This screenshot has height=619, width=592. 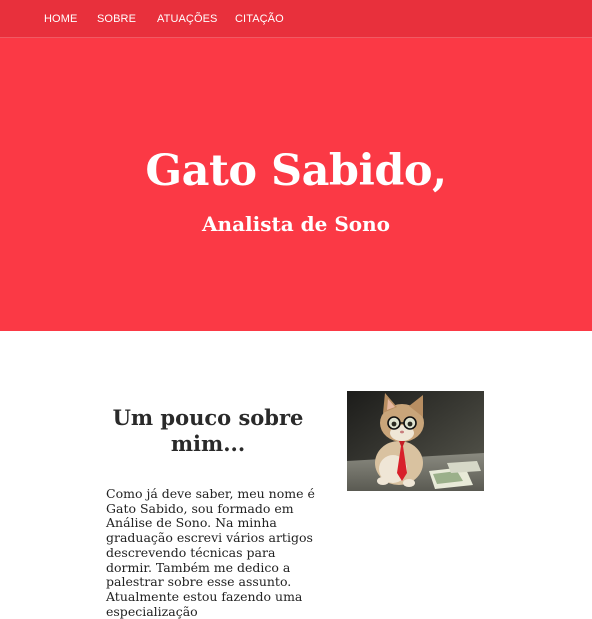 I want to click on nav-link-sobre: SOBRE, so click(x=116, y=19).